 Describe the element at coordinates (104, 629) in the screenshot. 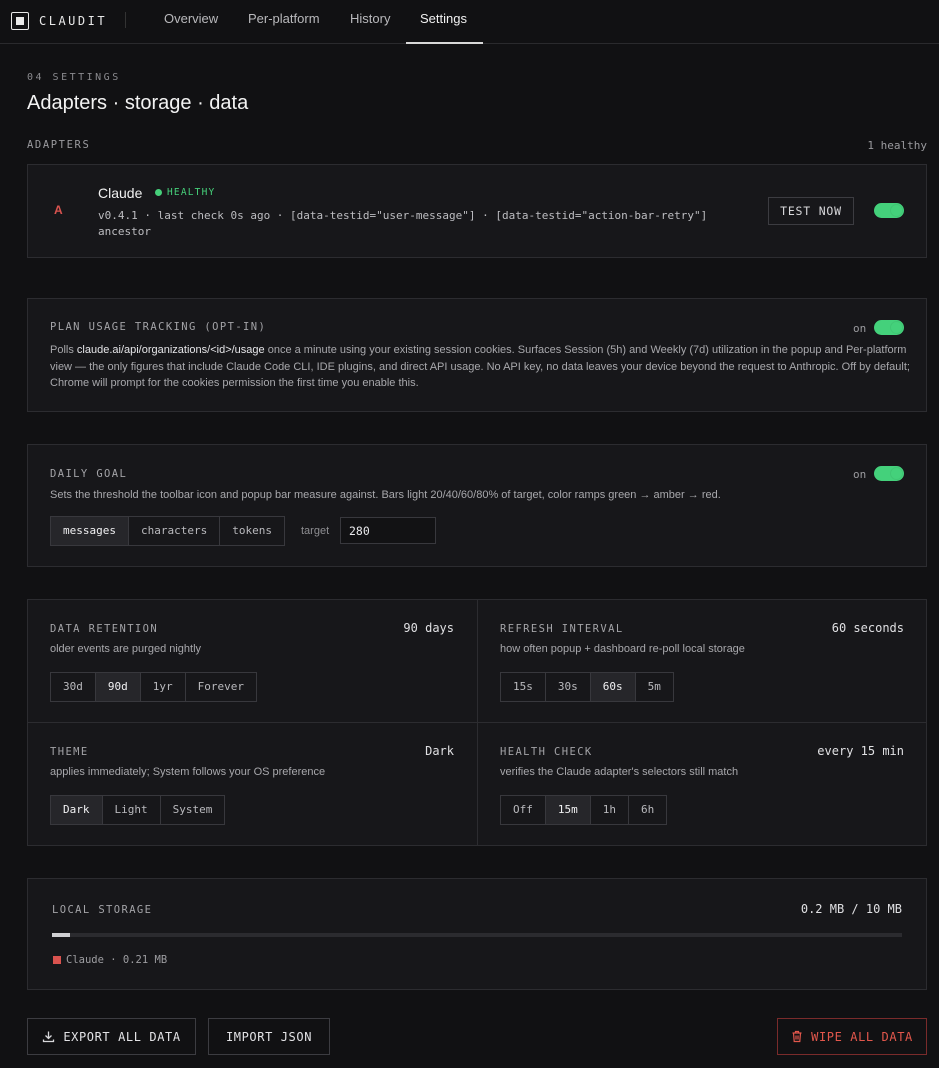

I see `retention-title: DATA RETENTION` at that location.